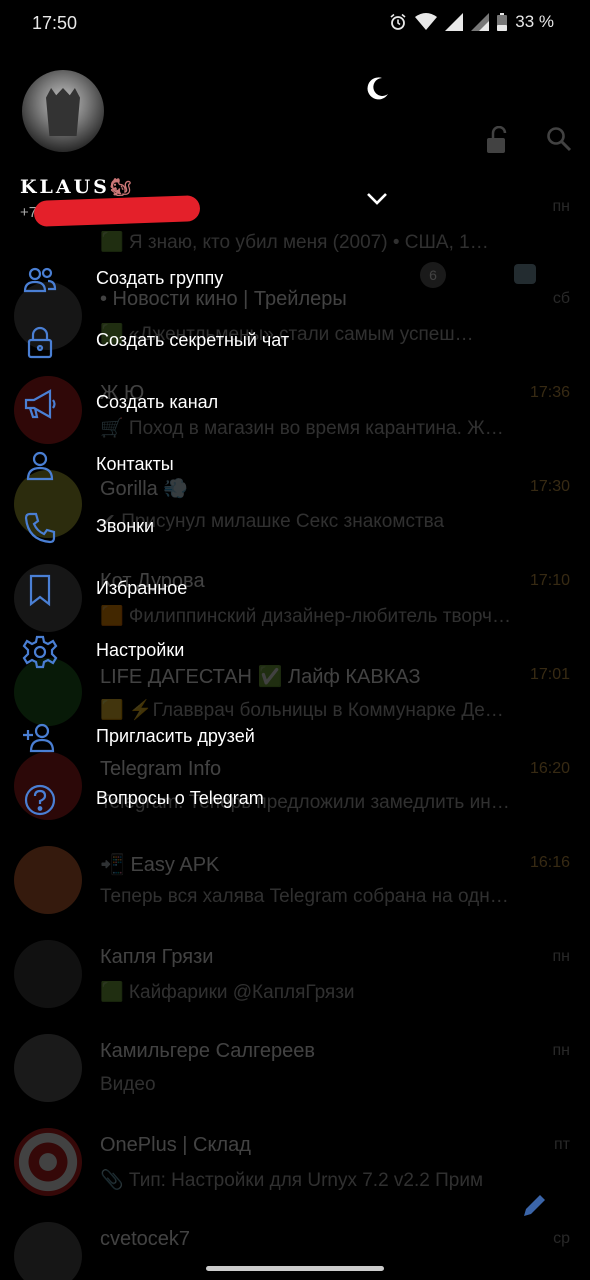  Describe the element at coordinates (398, 22) in the screenshot. I see `alarm-icon` at that location.